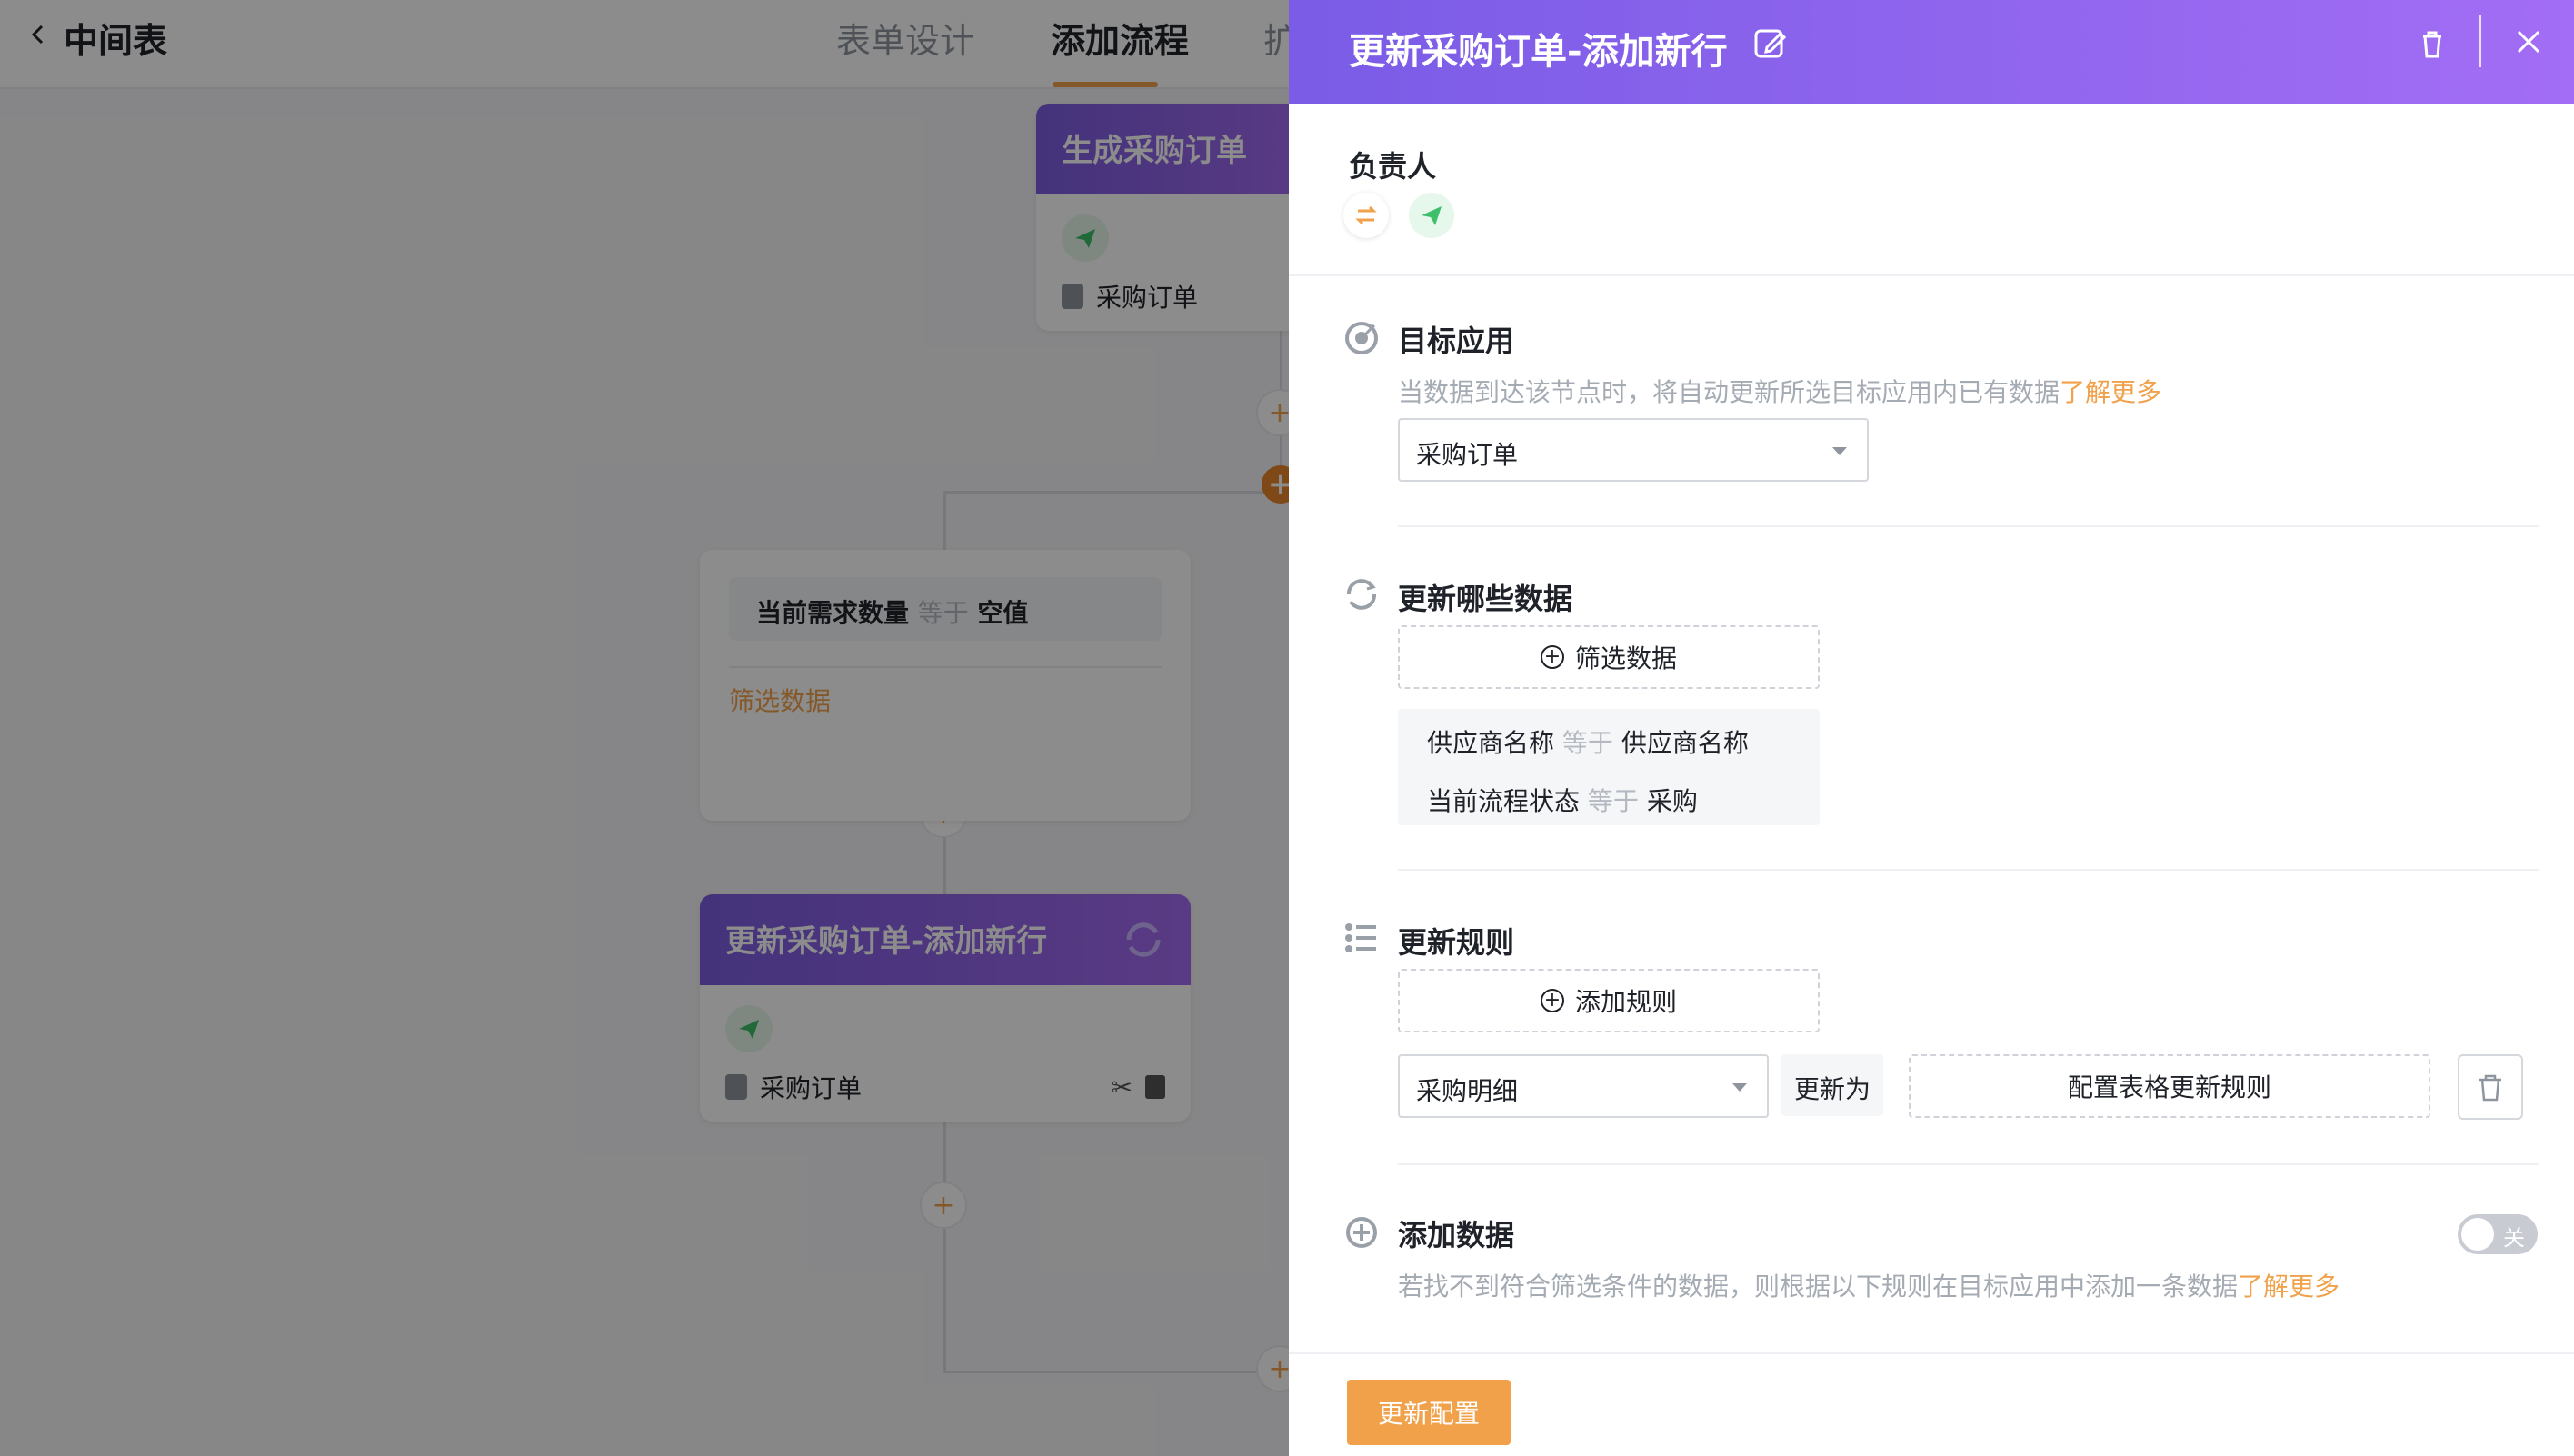 The width and height of the screenshot is (2574, 1456). I want to click on update-rules-title: 更新规则, so click(1457, 943).